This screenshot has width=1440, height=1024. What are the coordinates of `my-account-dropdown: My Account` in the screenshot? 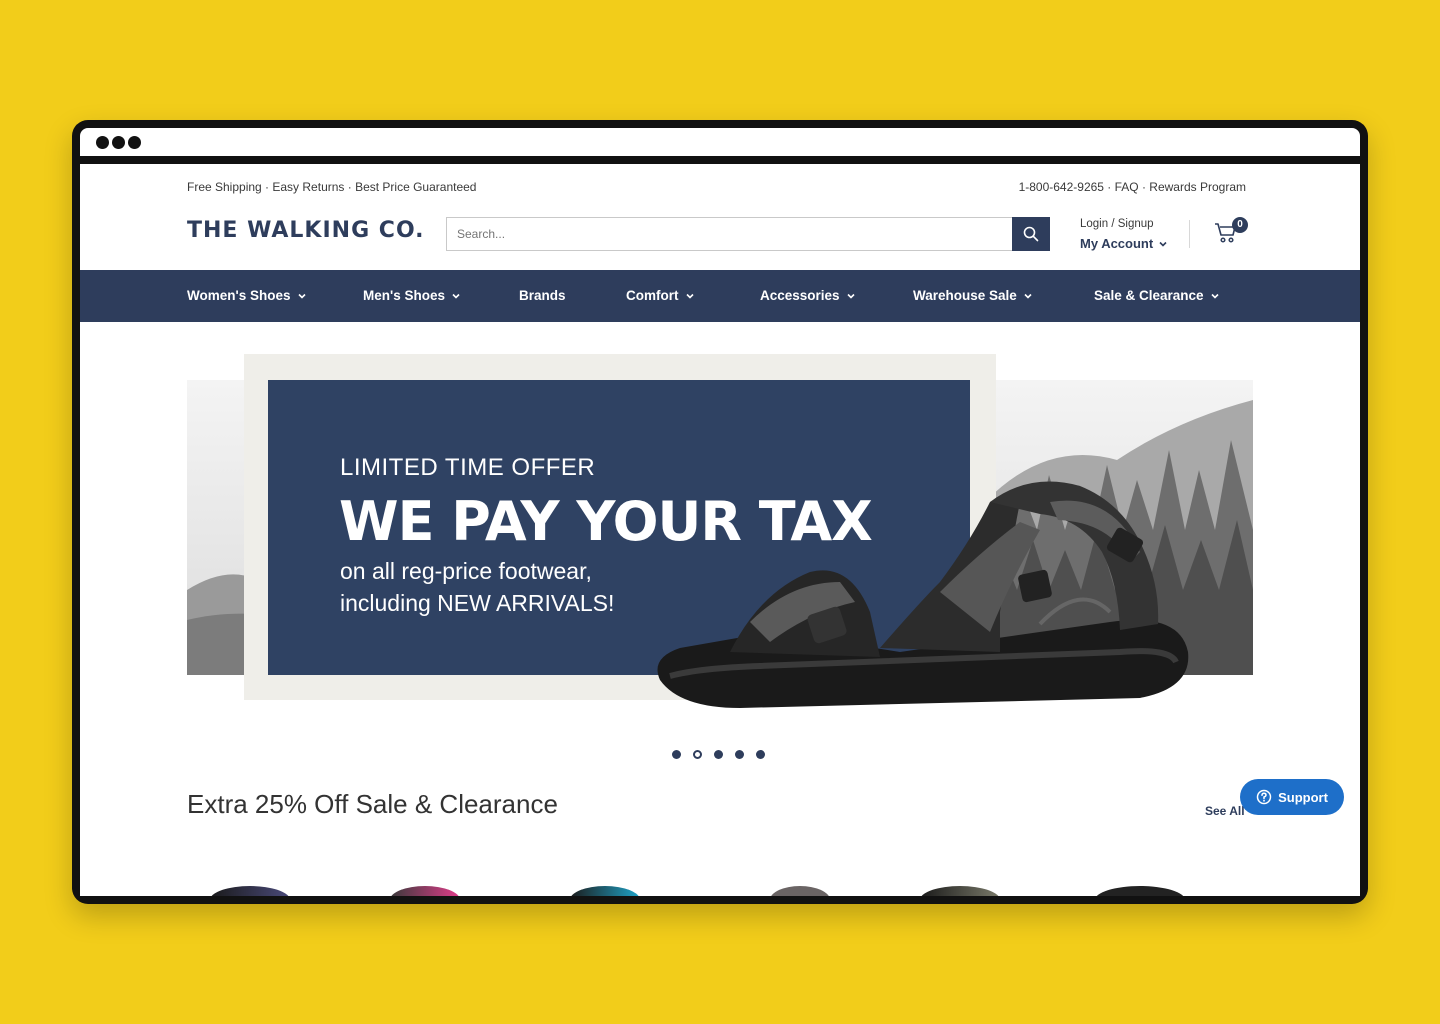 It's located at (1123, 243).